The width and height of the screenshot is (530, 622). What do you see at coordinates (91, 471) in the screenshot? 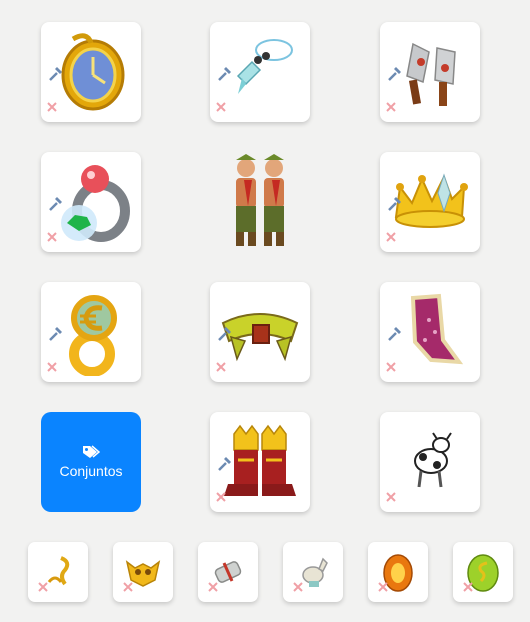
I see `sets-label: Conjuntos` at bounding box center [91, 471].